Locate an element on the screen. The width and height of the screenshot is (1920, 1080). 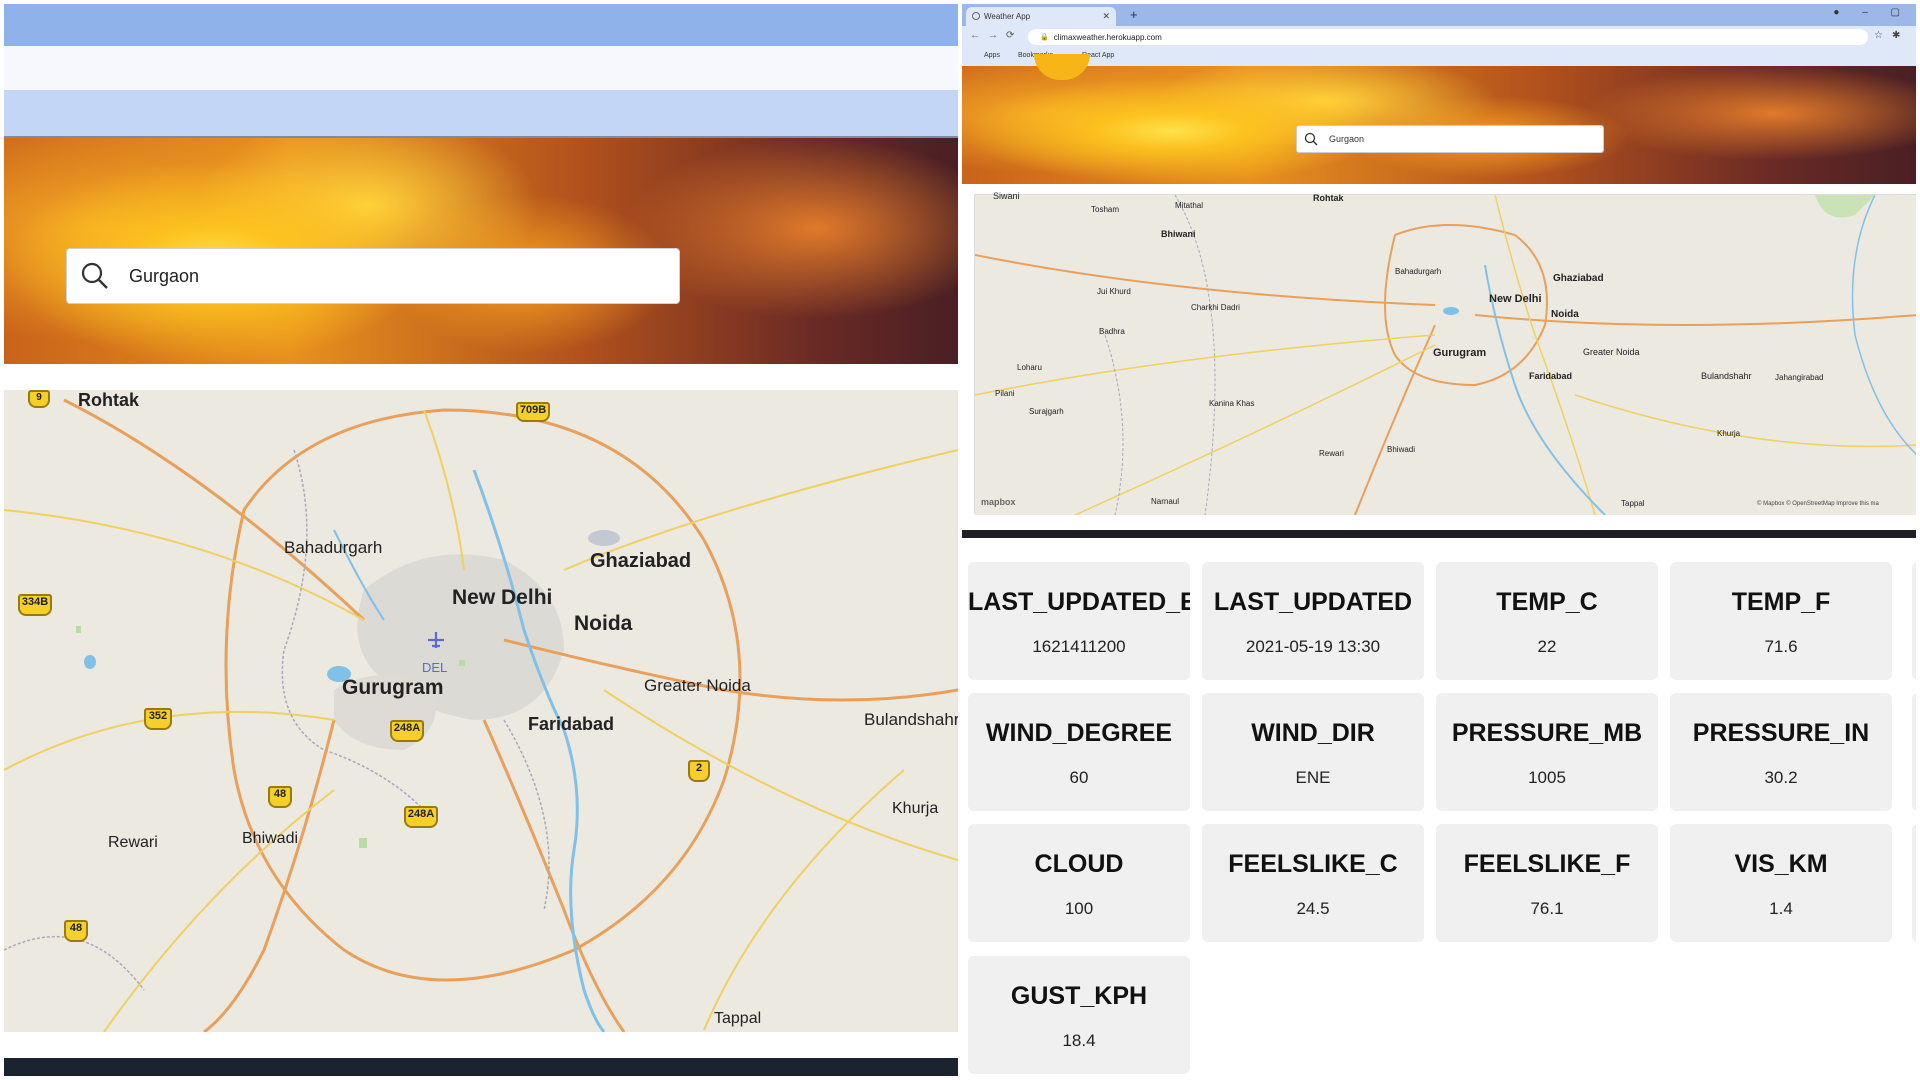
map-label: Bhiwani is located at coordinates (1178, 234).